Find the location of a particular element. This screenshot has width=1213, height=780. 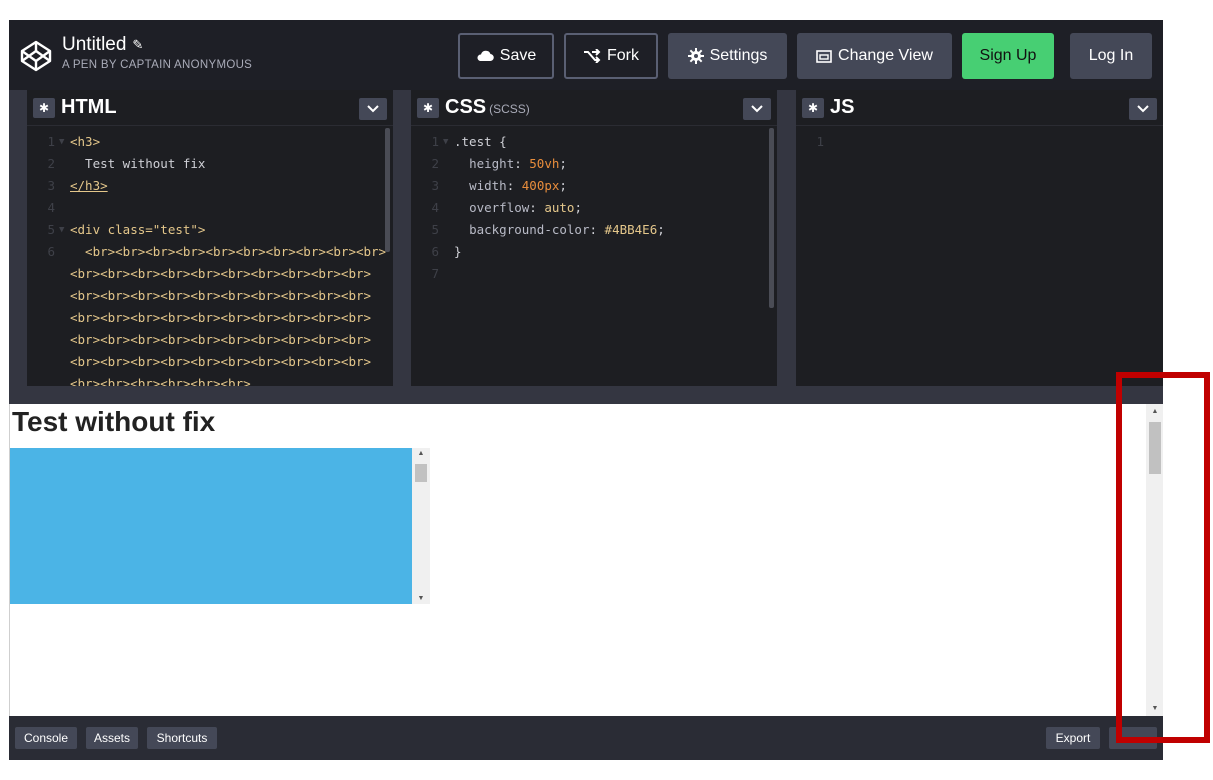

css-pane-header: ✱ CSS (SCSS) is located at coordinates (594, 108).